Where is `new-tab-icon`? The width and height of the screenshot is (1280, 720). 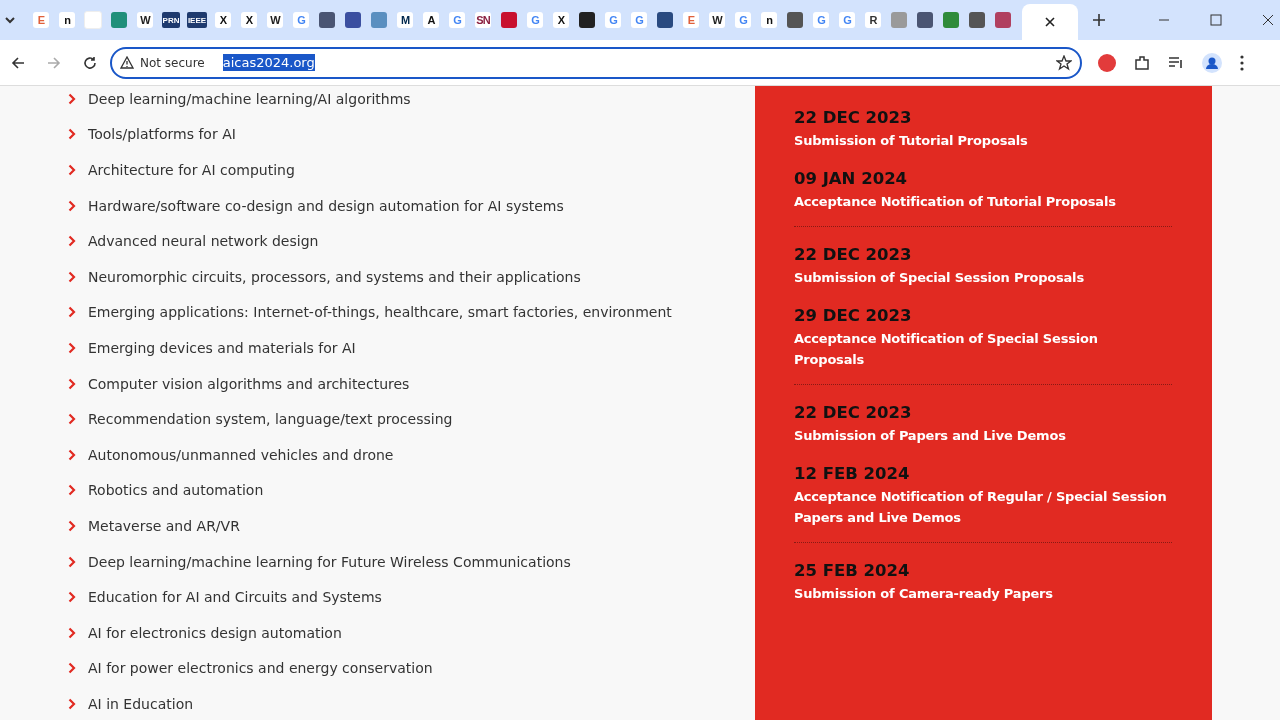 new-tab-icon is located at coordinates (1099, 20).